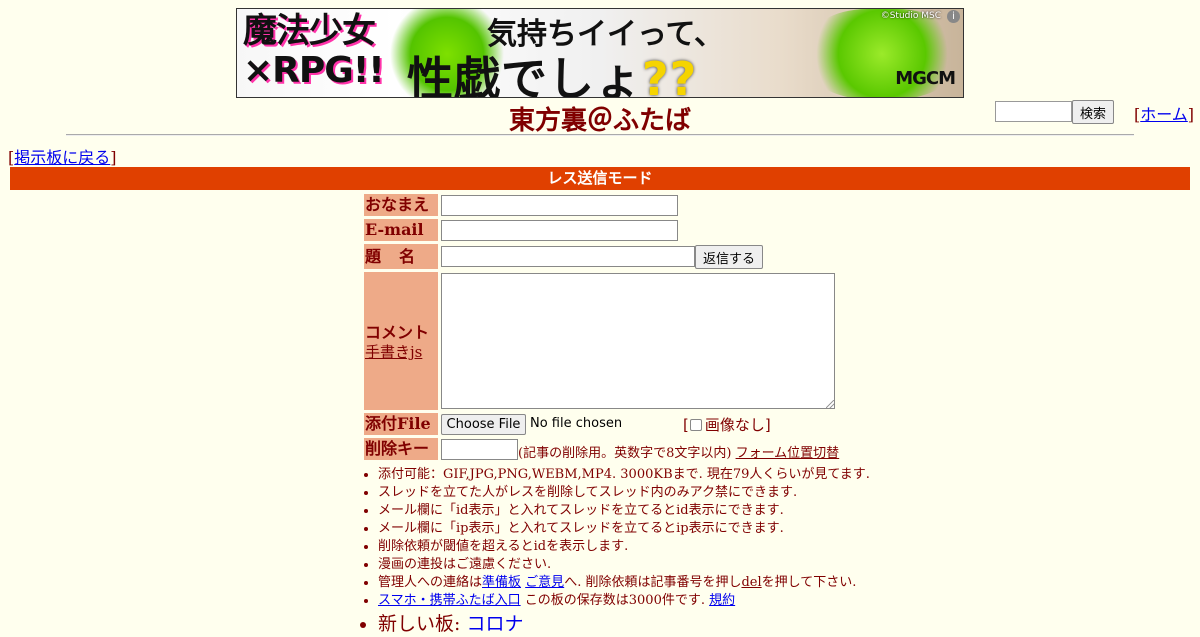  What do you see at coordinates (925, 78) in the screenshot?
I see `banner-logo: MGCM` at bounding box center [925, 78].